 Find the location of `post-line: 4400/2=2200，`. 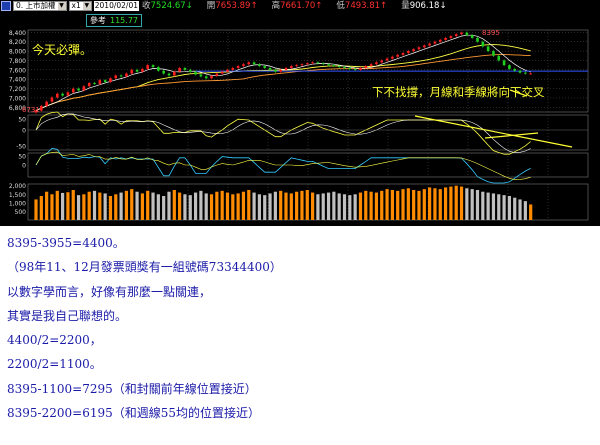

post-line: 4400/2=2200， is located at coordinates (54, 340).